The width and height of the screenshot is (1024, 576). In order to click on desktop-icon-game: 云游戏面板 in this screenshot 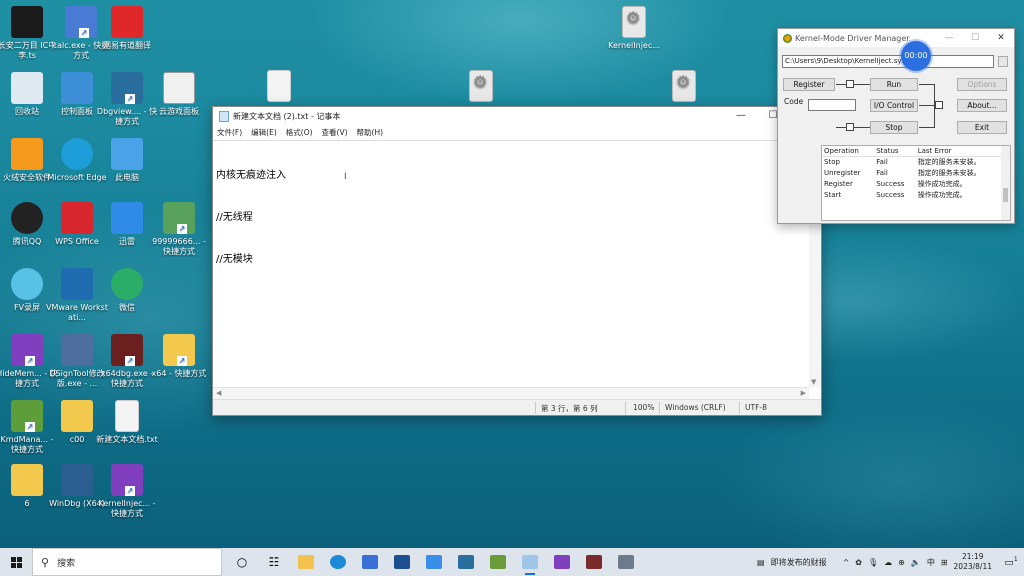, I will do `click(179, 94)`.